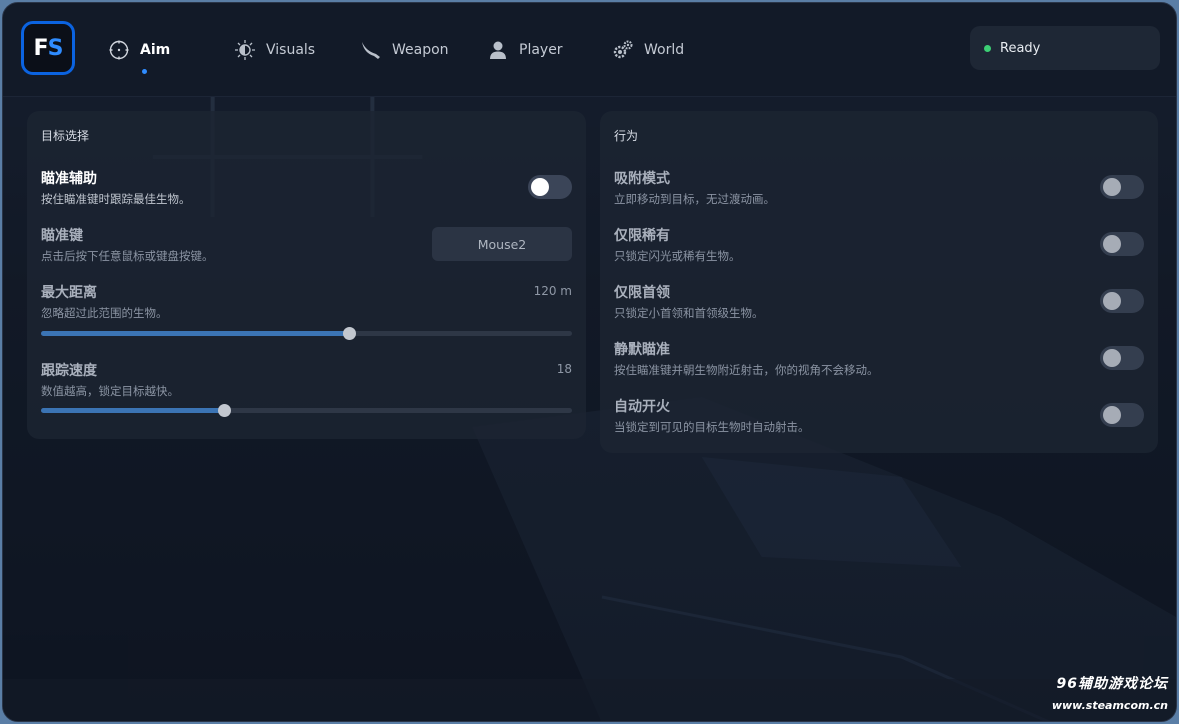  Describe the element at coordinates (623, 49) in the screenshot. I see `gears-icon` at that location.